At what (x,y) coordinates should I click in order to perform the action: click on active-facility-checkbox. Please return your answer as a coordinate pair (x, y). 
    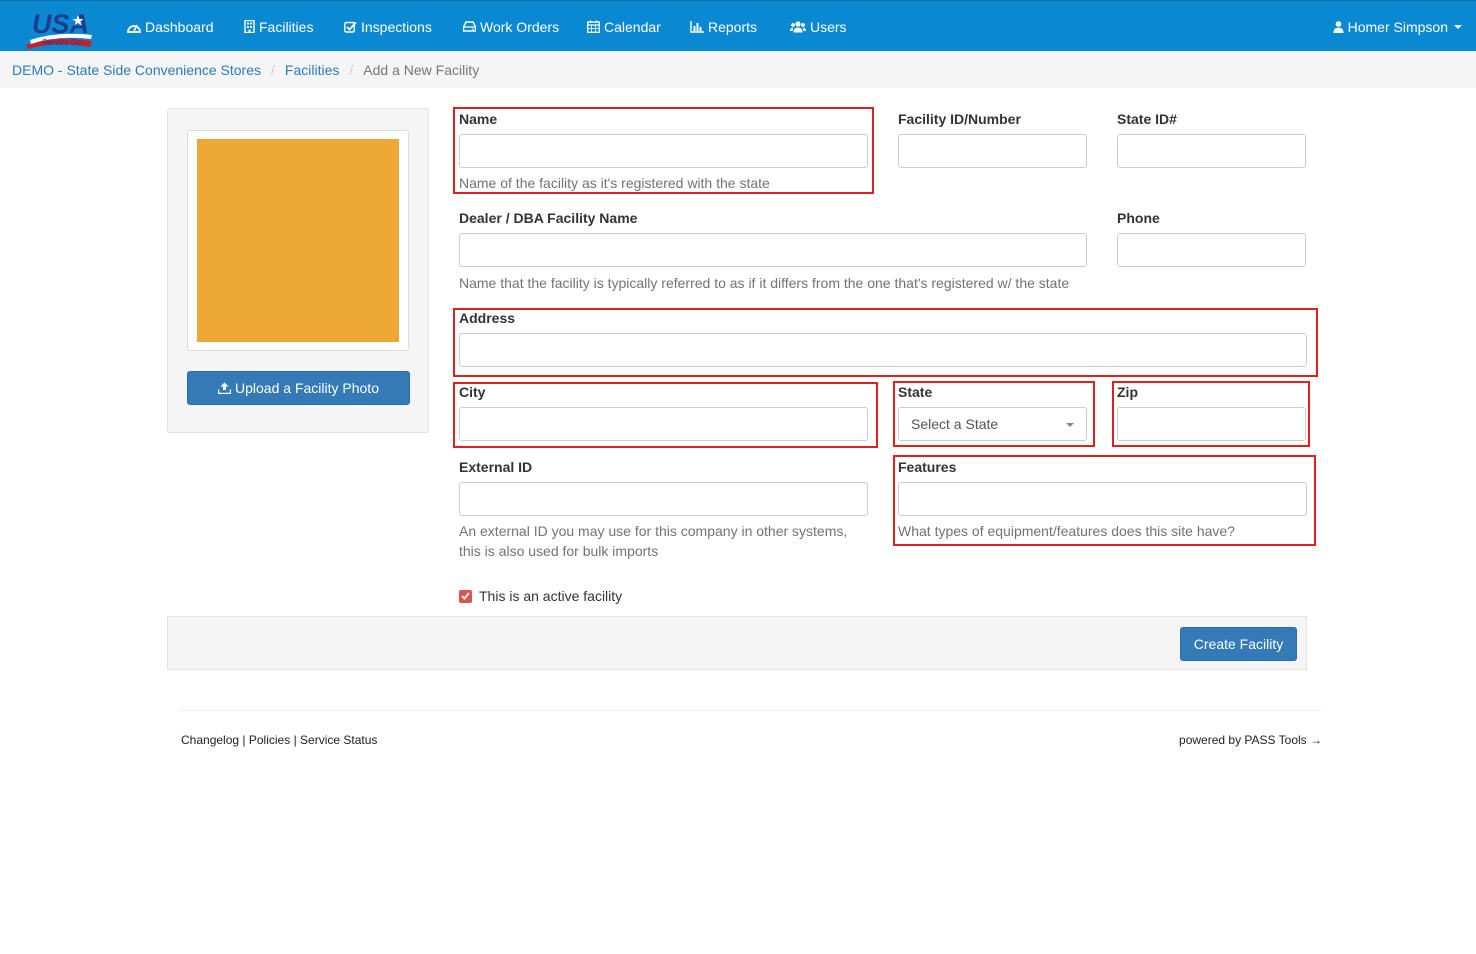
    Looking at the image, I should click on (465, 596).